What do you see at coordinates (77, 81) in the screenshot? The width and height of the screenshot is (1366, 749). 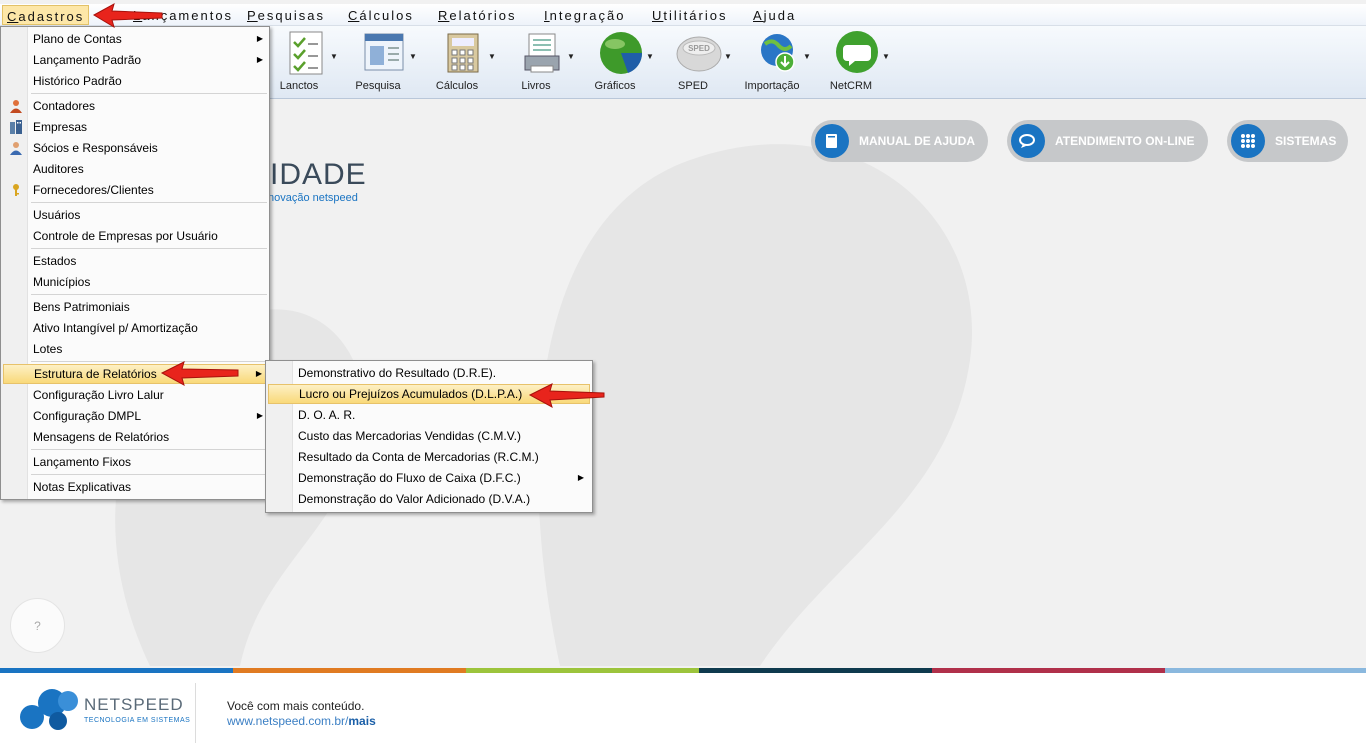 I see `menu-item-label: Histórico Padrão` at bounding box center [77, 81].